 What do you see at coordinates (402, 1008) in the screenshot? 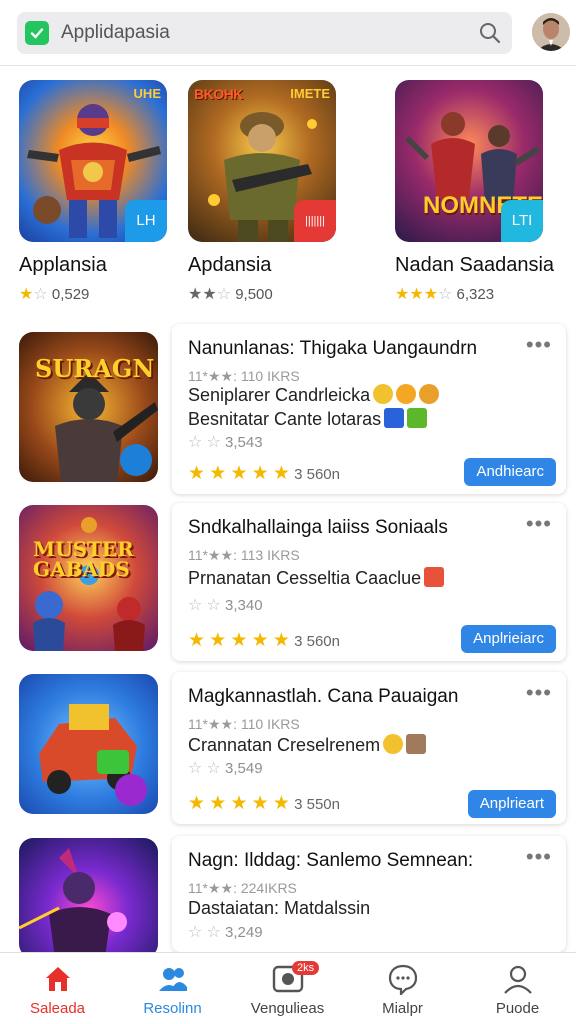
I see `nav-label: Mialpr` at bounding box center [402, 1008].